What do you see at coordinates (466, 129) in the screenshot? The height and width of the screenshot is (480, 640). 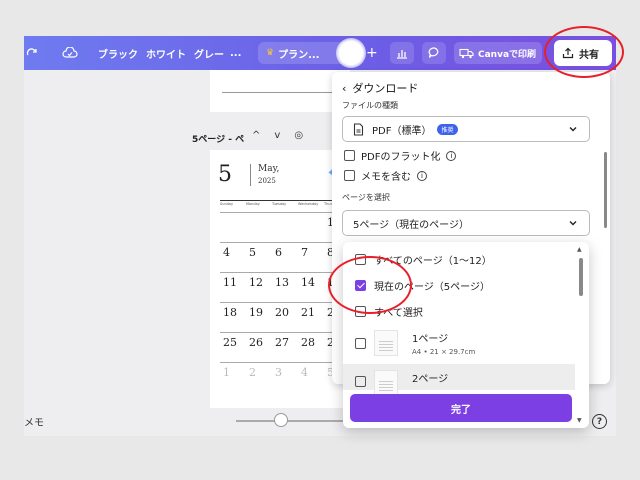 I see `file-type-select: PDF（標準） 推奨` at bounding box center [466, 129].